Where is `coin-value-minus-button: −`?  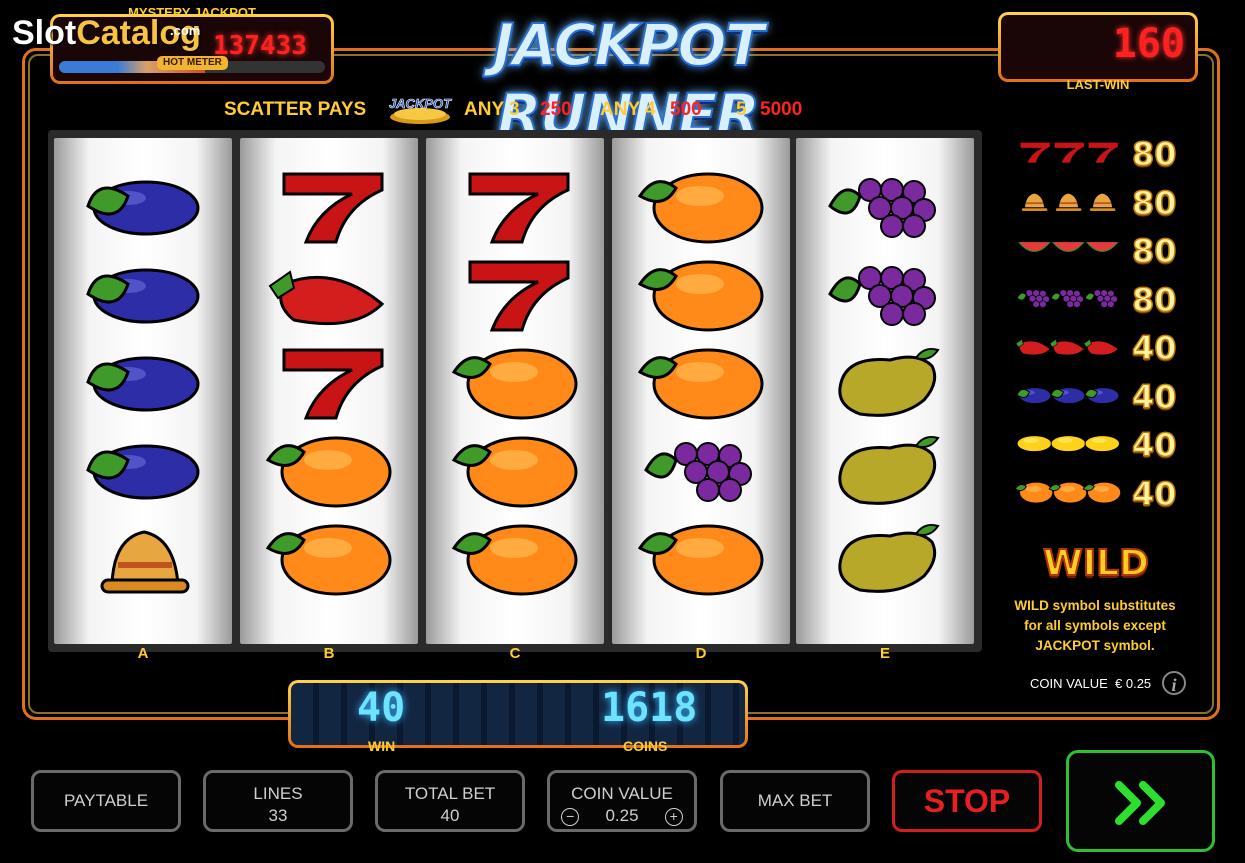 coin-value-minus-button: − is located at coordinates (570, 816).